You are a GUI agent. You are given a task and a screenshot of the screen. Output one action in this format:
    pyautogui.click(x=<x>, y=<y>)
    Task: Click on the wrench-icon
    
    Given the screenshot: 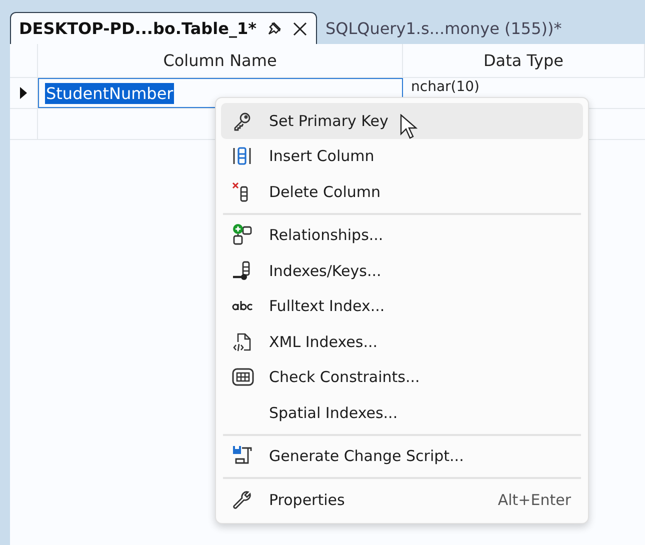 What is the action you would take?
    pyautogui.click(x=242, y=500)
    